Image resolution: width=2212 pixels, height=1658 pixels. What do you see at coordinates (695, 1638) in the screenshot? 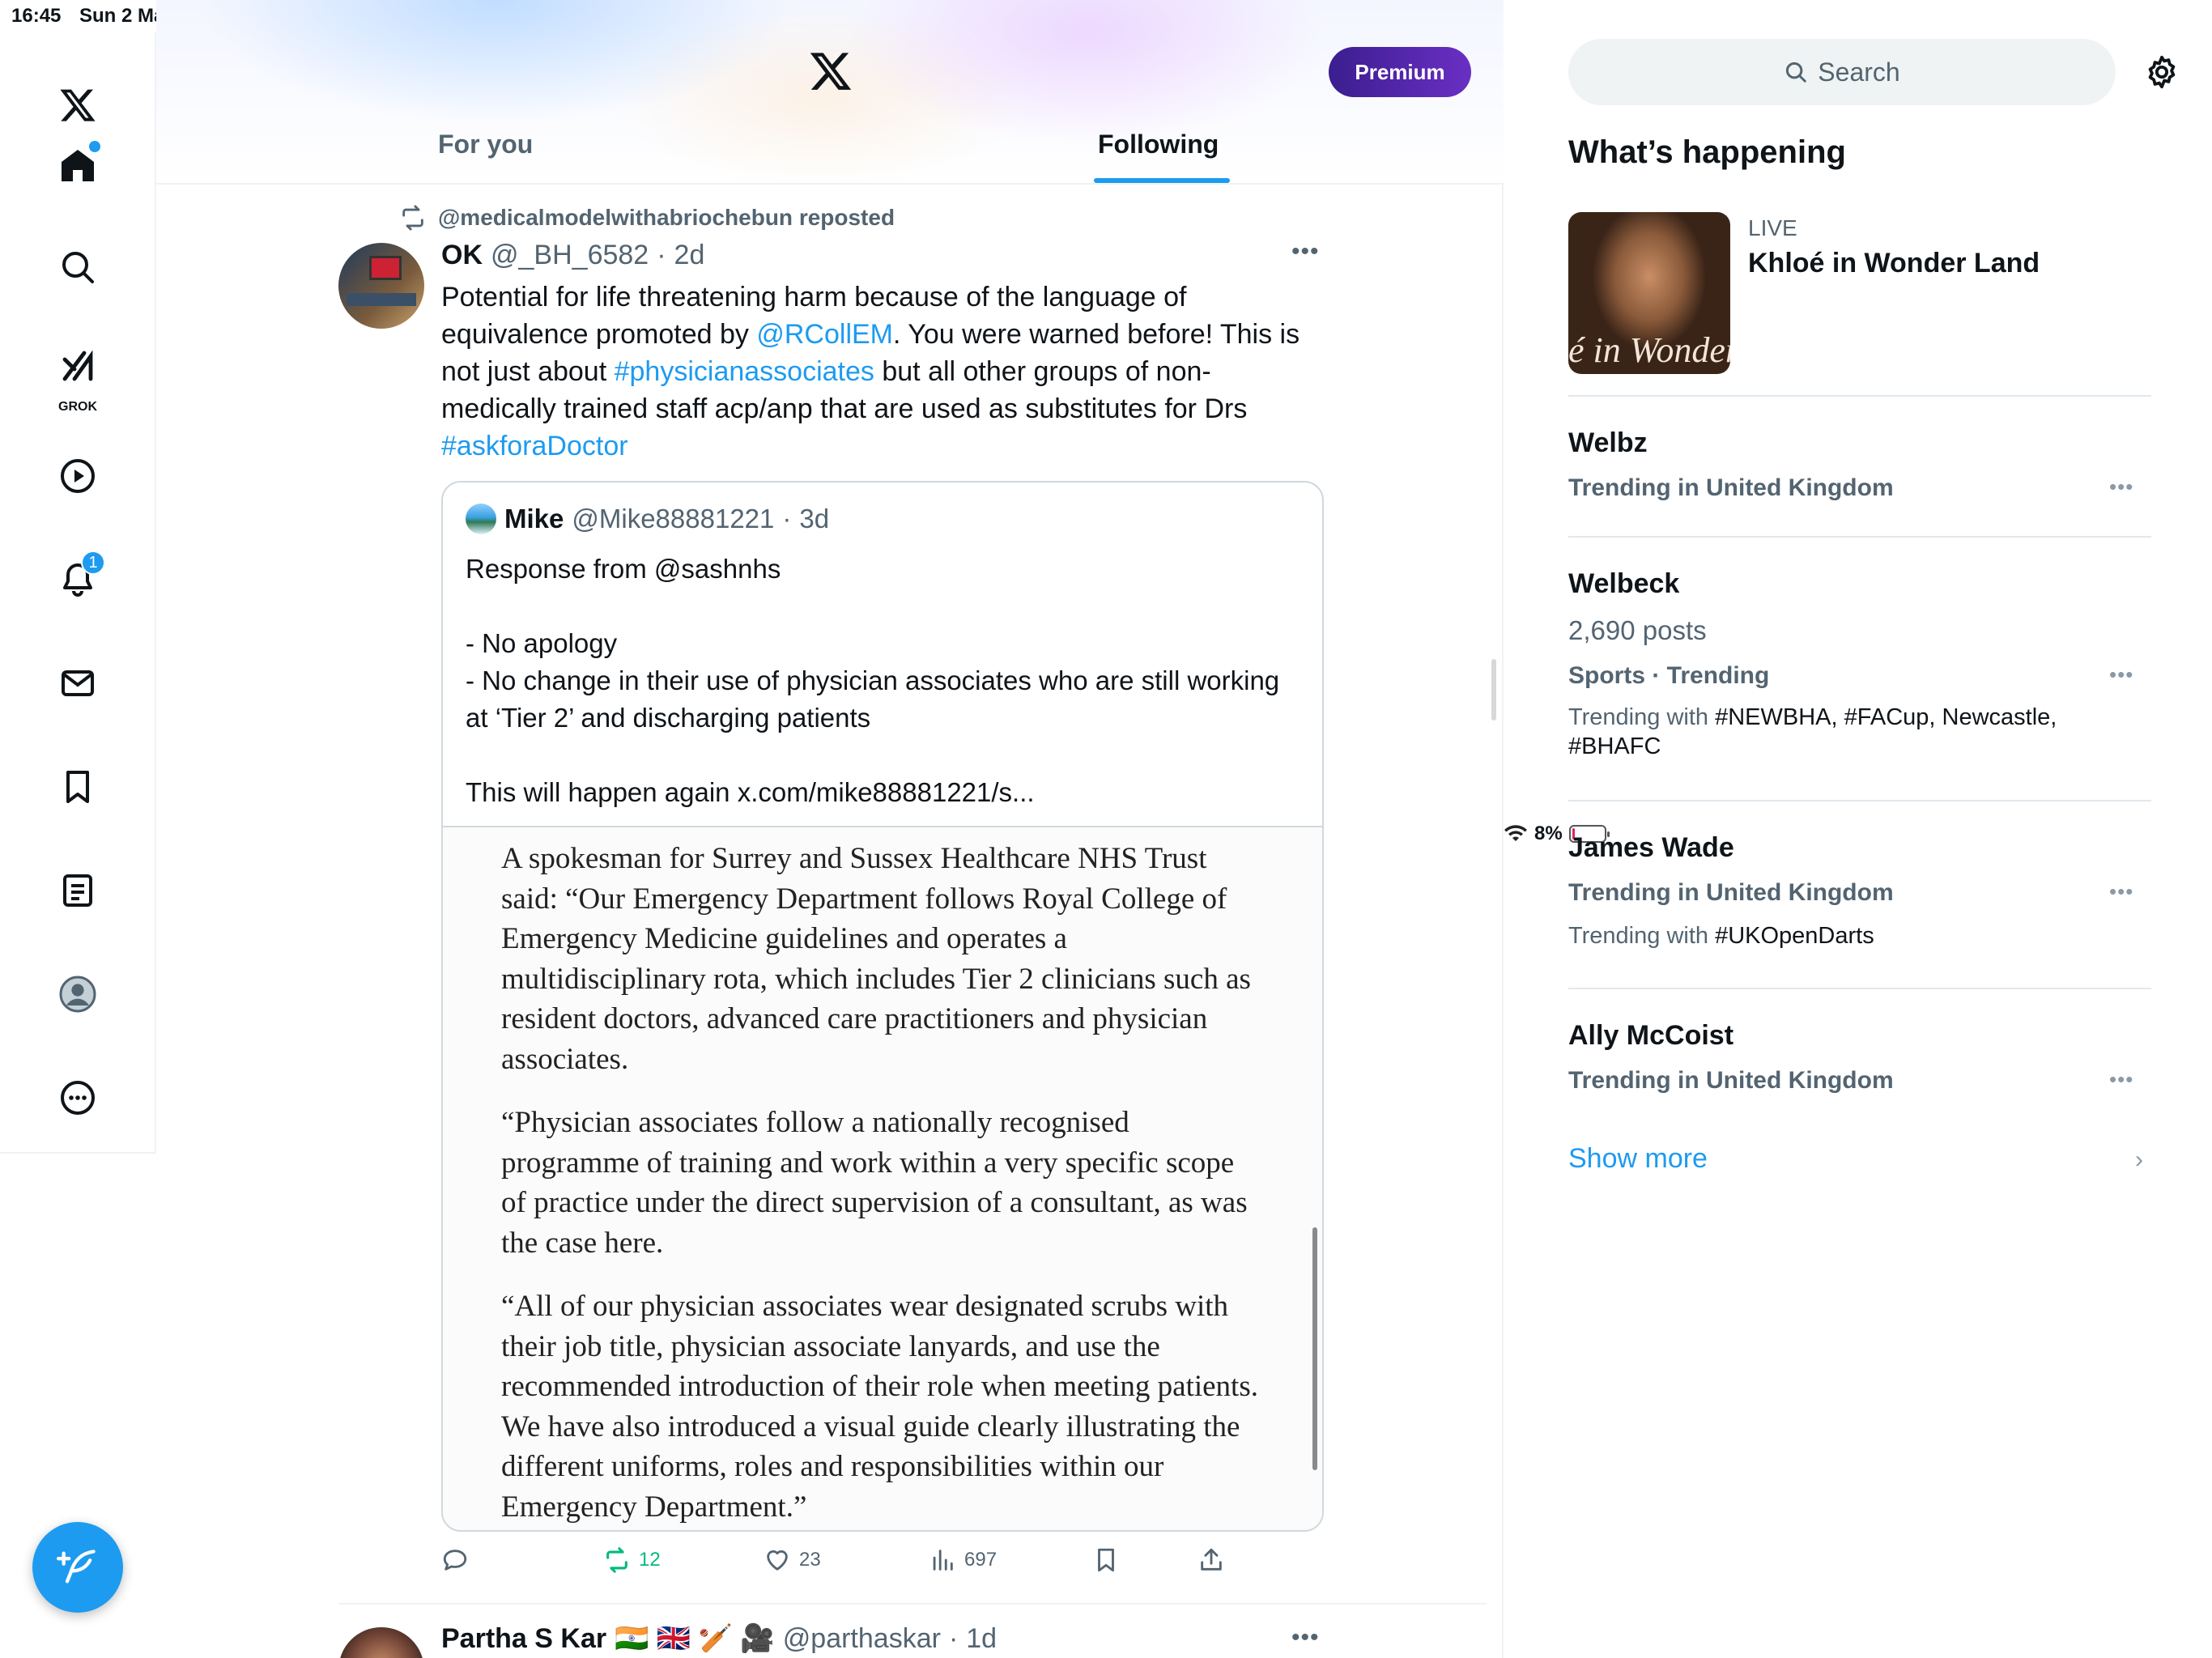
I see `author-flags: 🇮🇳 🇬🇧 🏏 🎥` at bounding box center [695, 1638].